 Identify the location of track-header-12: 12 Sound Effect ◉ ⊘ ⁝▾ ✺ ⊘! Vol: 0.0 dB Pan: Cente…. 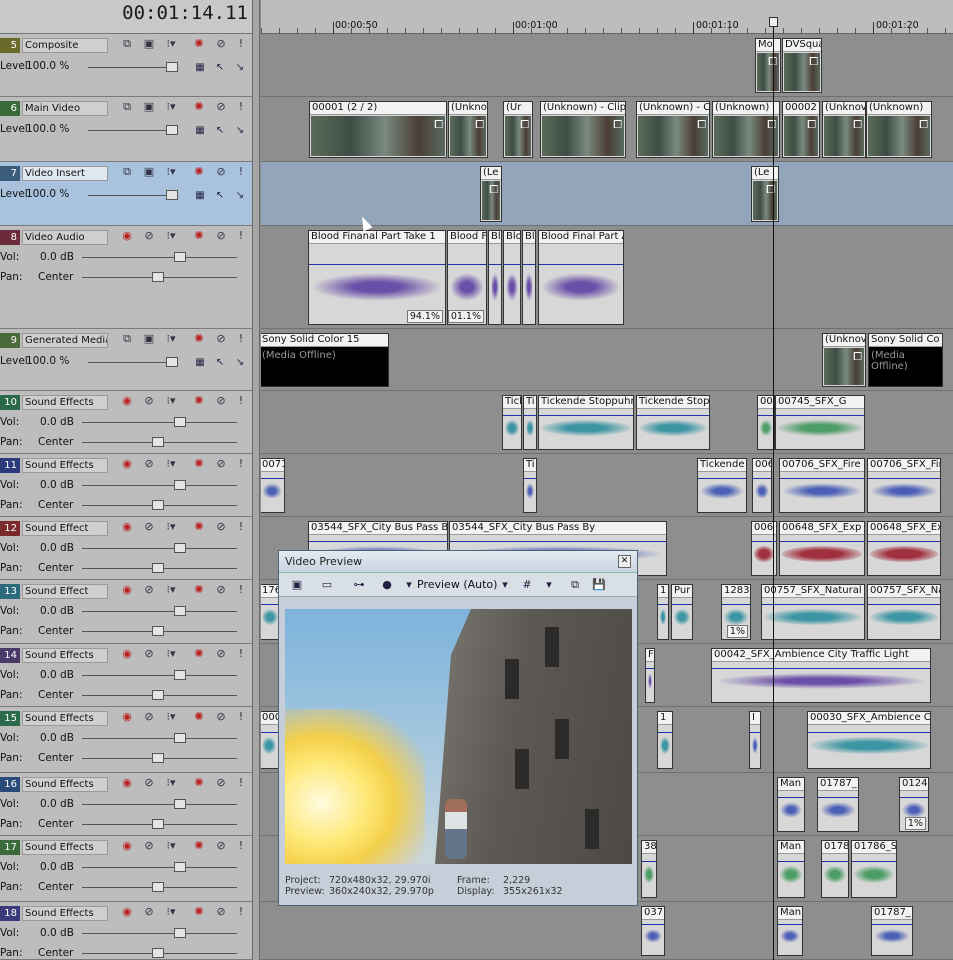
(126, 548).